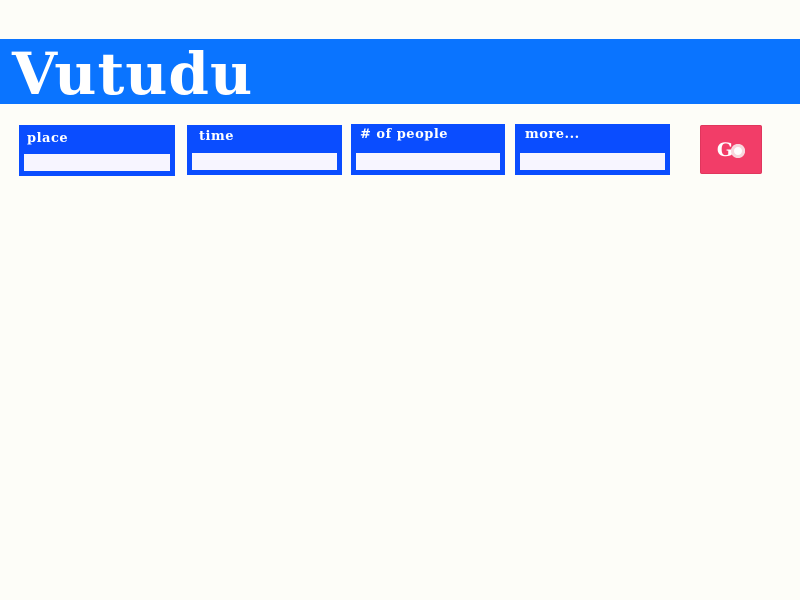  Describe the element at coordinates (216, 136) in the screenshot. I see `time-label: time` at that location.